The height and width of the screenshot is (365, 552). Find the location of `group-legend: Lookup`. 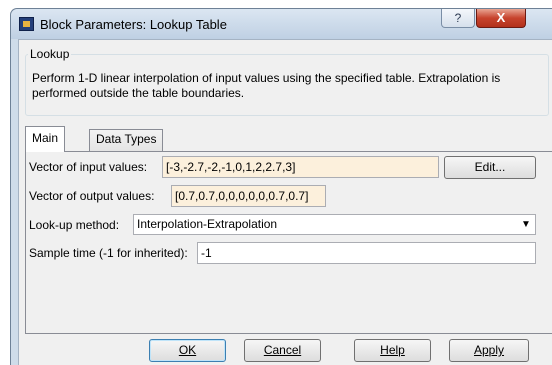

group-legend: Lookup is located at coordinates (50, 54).